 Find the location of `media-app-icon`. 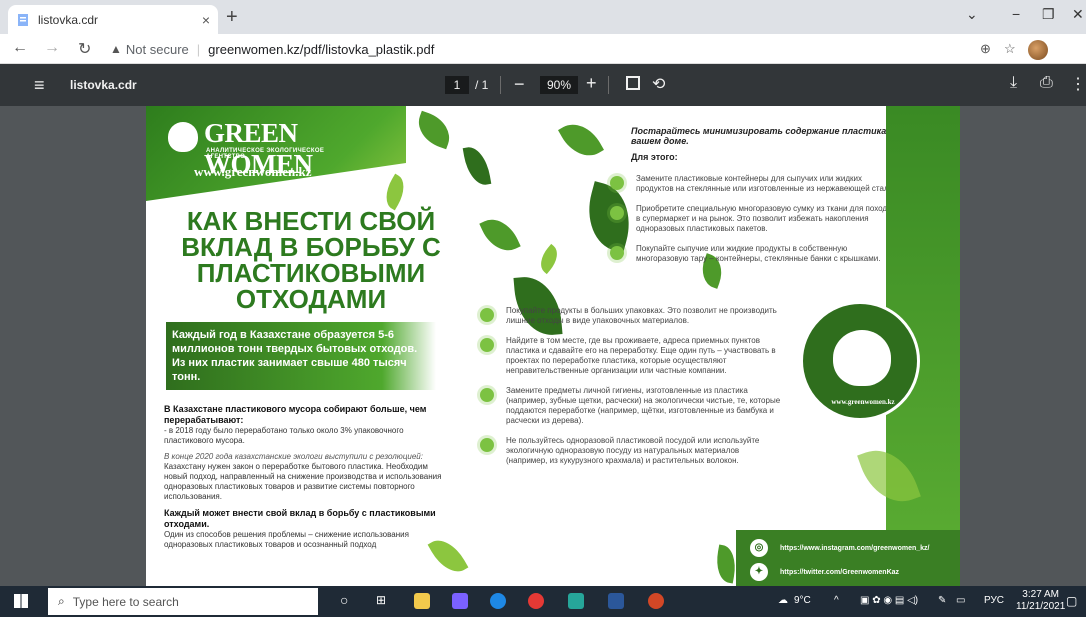

media-app-icon is located at coordinates (460, 601).